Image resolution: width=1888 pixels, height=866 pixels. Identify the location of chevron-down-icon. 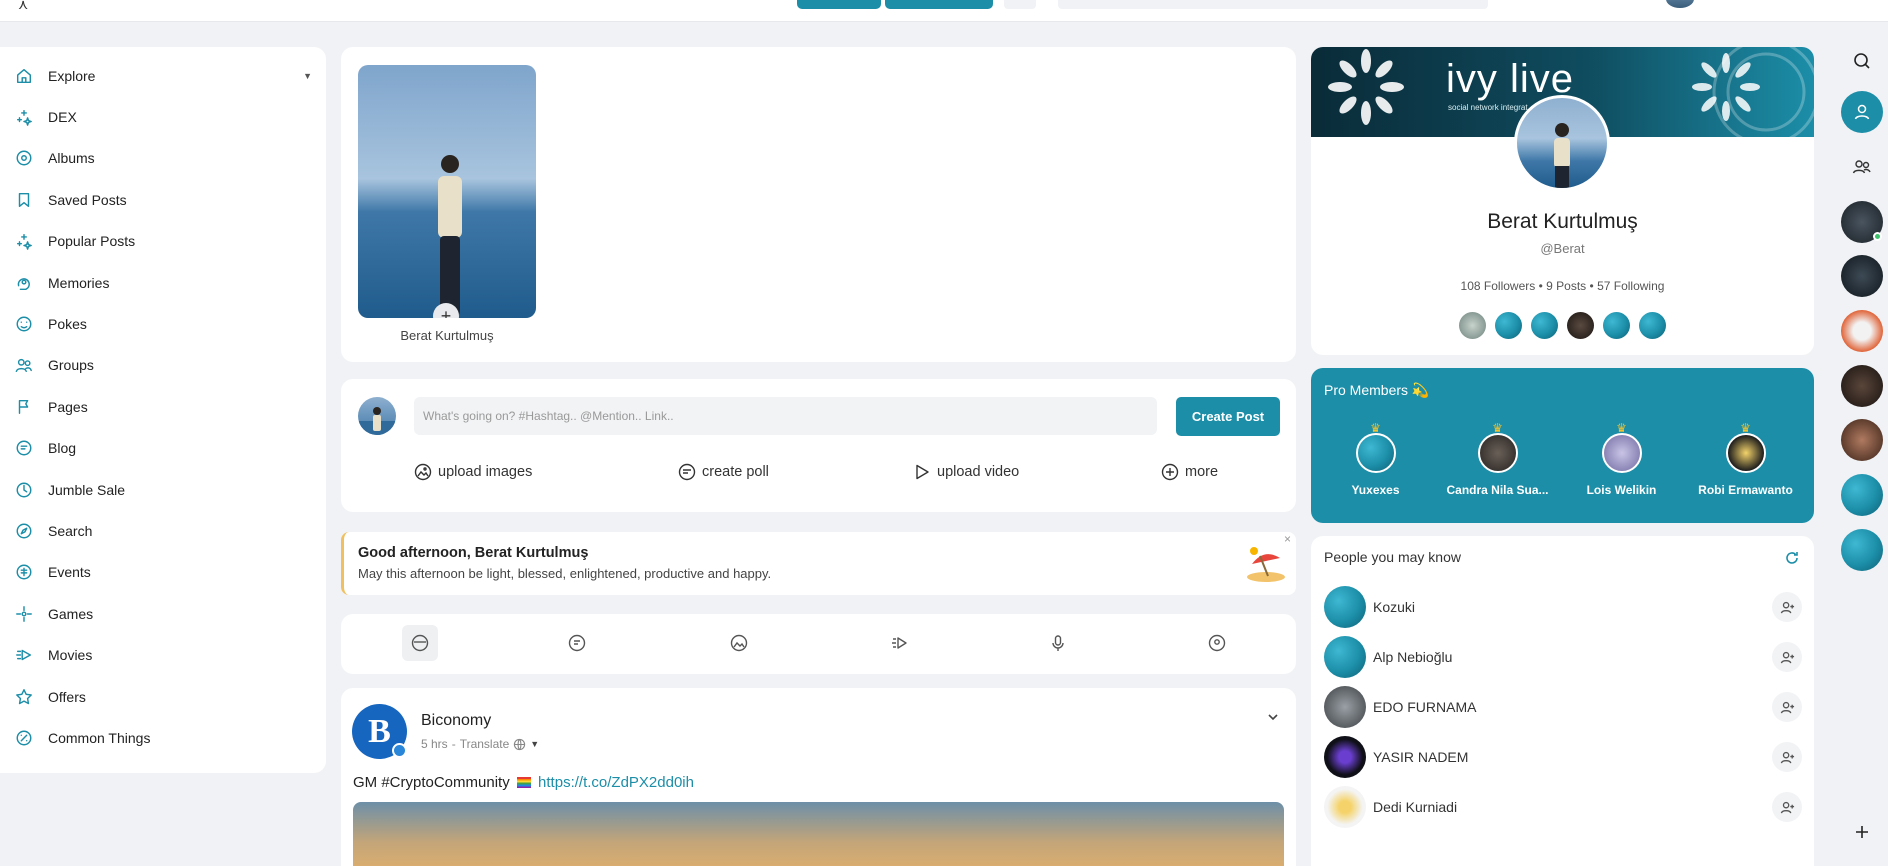
(1273, 717).